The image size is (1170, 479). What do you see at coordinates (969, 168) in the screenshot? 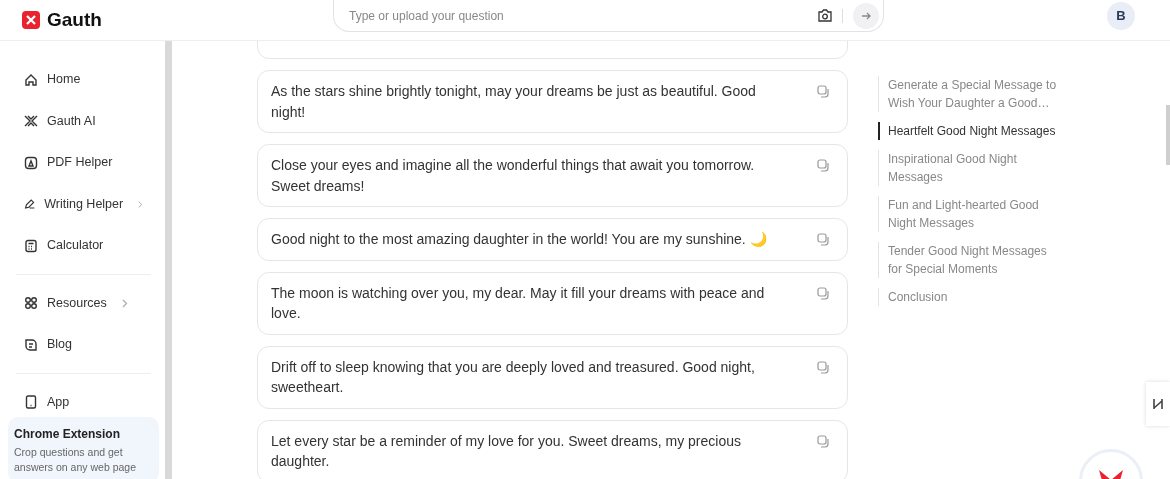
I see `toc-link: Inspirational Good Night Messages` at bounding box center [969, 168].